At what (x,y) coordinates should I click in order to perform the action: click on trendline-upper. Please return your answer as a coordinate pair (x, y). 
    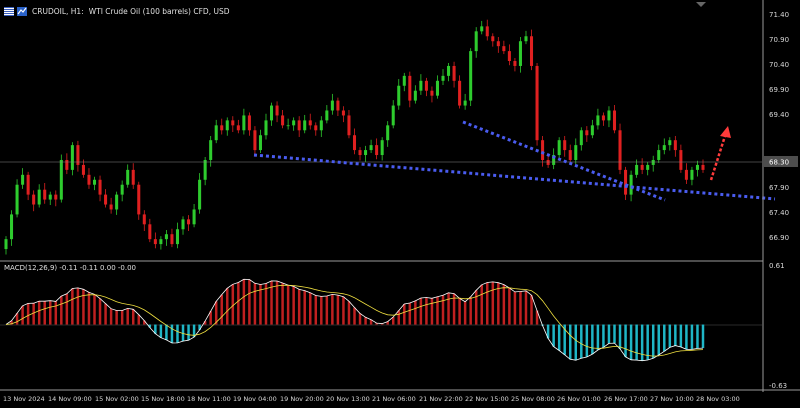
    Looking at the image, I should click on (514, 177).